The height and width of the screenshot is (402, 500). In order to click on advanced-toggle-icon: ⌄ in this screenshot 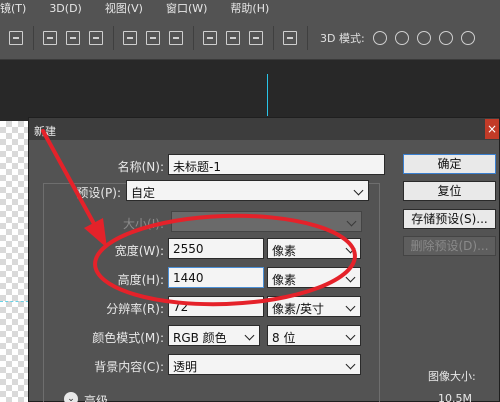, I will do `click(71, 397)`.